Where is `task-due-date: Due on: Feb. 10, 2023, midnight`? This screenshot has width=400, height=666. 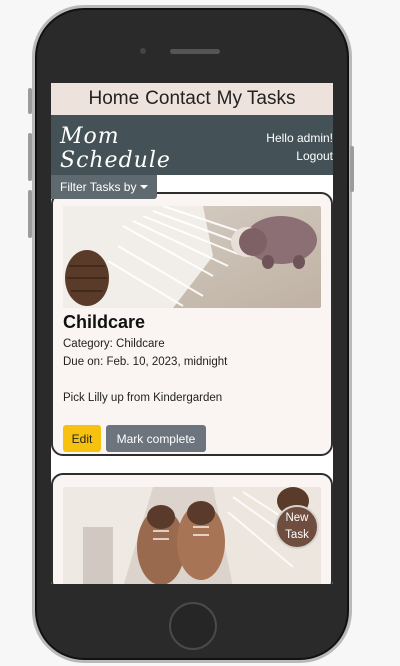 task-due-date: Due on: Feb. 10, 2023, midnight is located at coordinates (145, 362).